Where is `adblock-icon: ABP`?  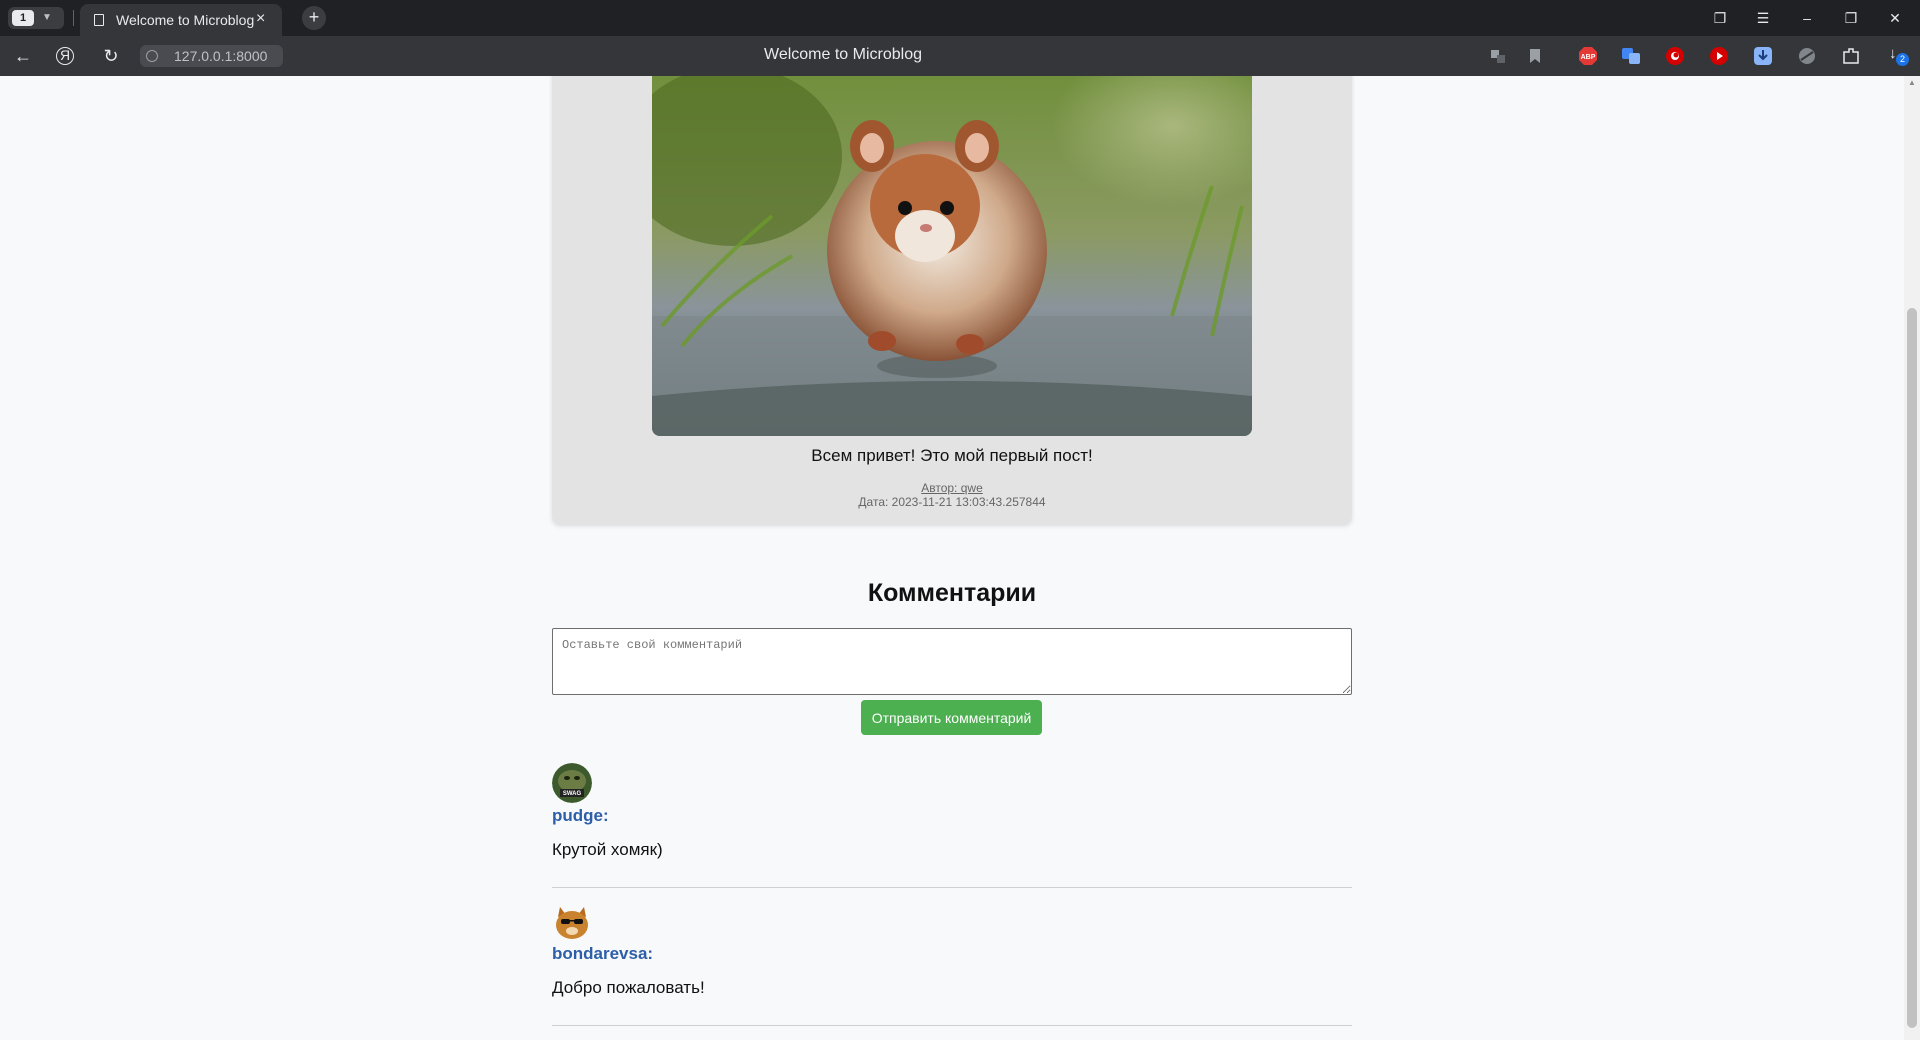 adblock-icon: ABP is located at coordinates (1588, 56).